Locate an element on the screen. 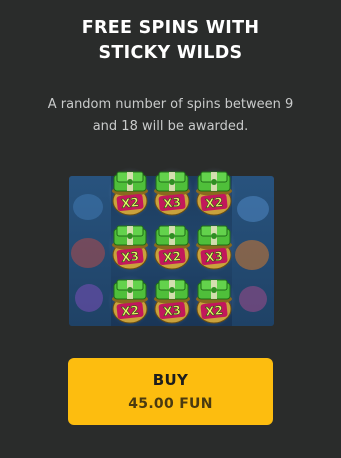 The height and width of the screenshot is (458, 341). buy-button-price: 45.00 FUN is located at coordinates (170, 404).